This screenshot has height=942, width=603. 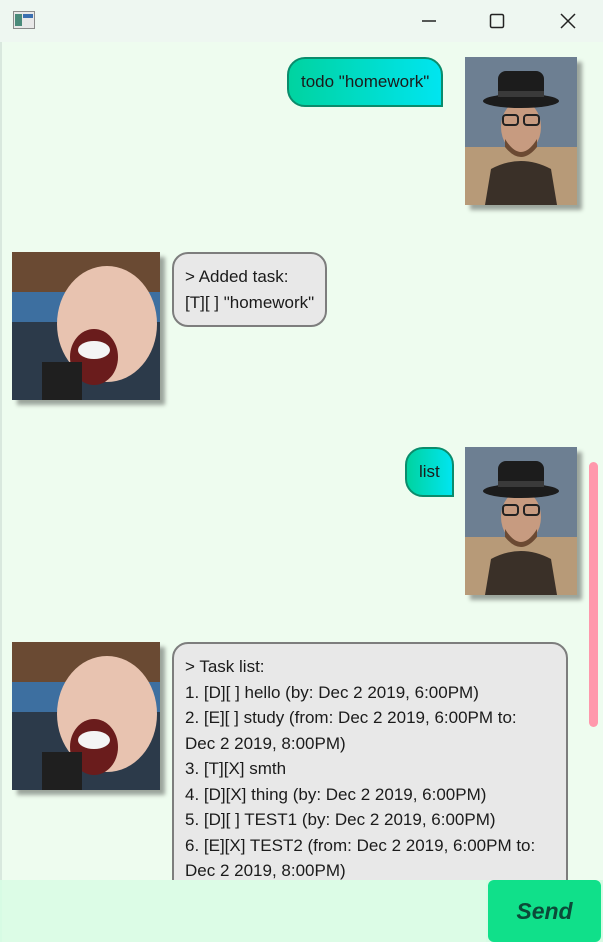 What do you see at coordinates (237, 276) in the screenshot?
I see `message-text: > Added task:` at bounding box center [237, 276].